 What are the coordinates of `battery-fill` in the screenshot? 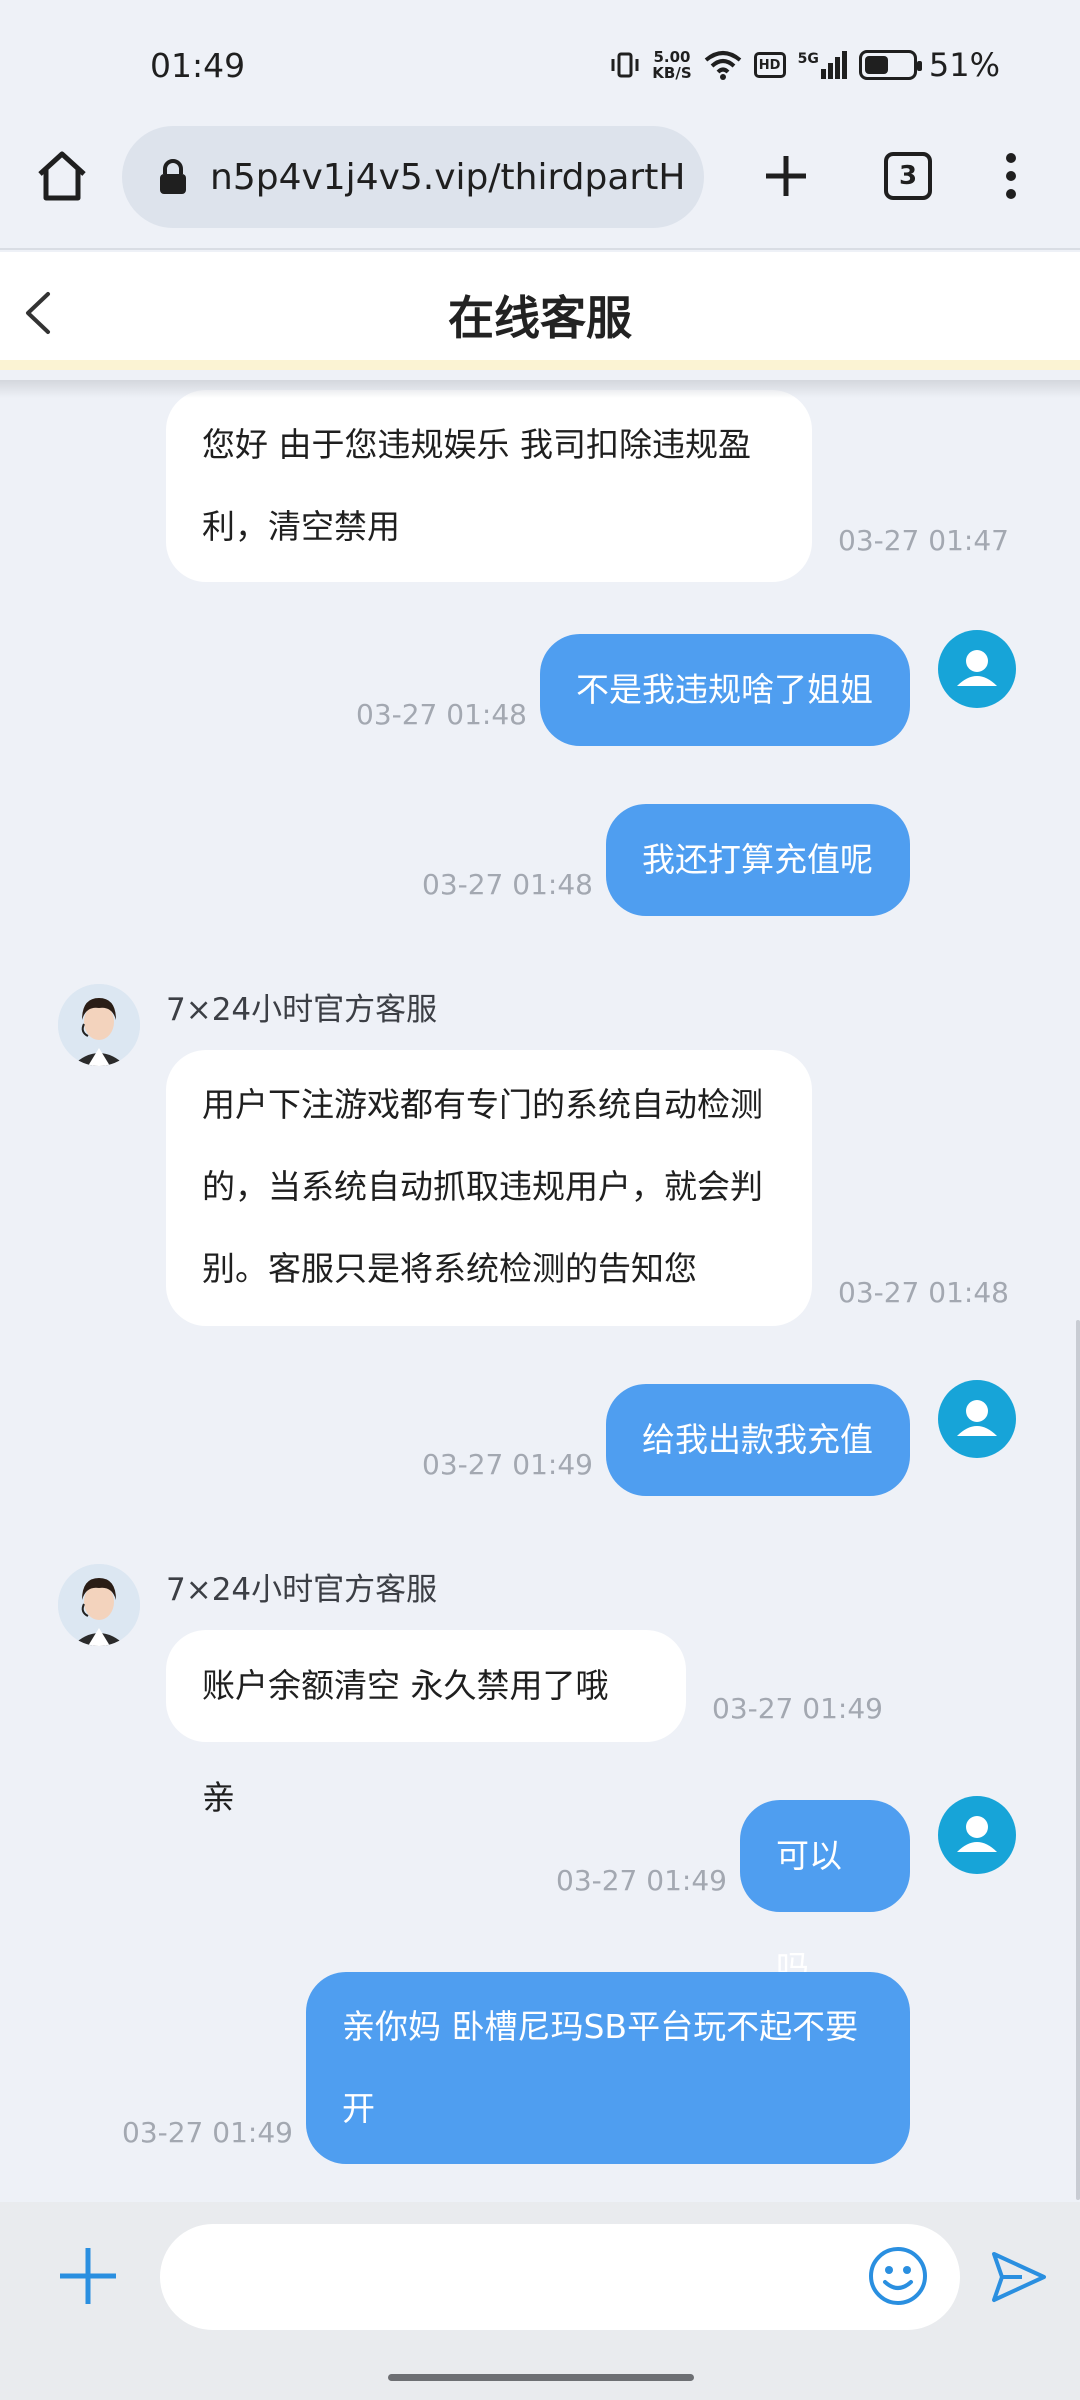 It's located at (876, 65).